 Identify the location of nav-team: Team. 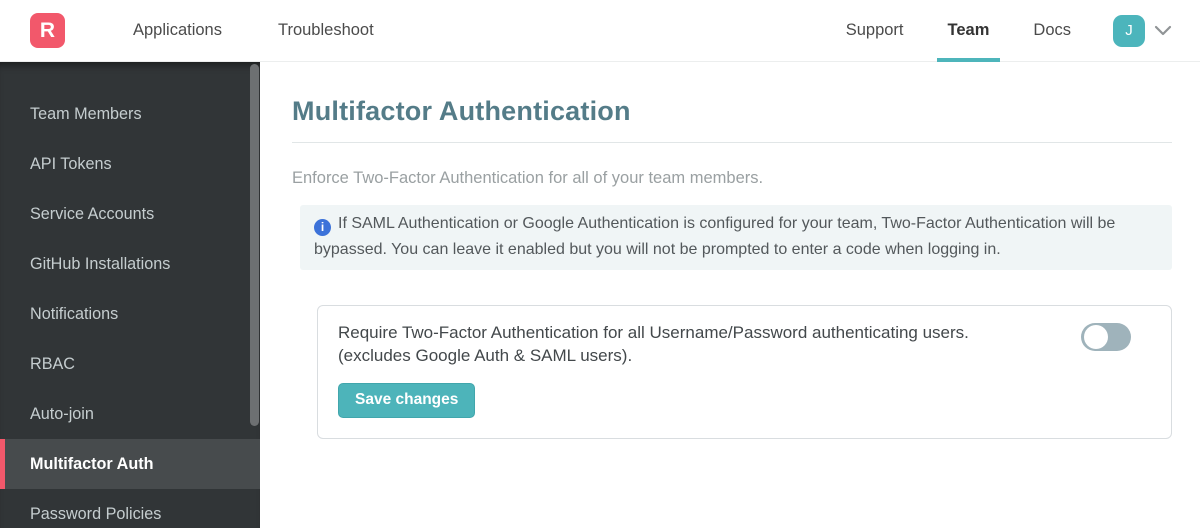
(969, 31).